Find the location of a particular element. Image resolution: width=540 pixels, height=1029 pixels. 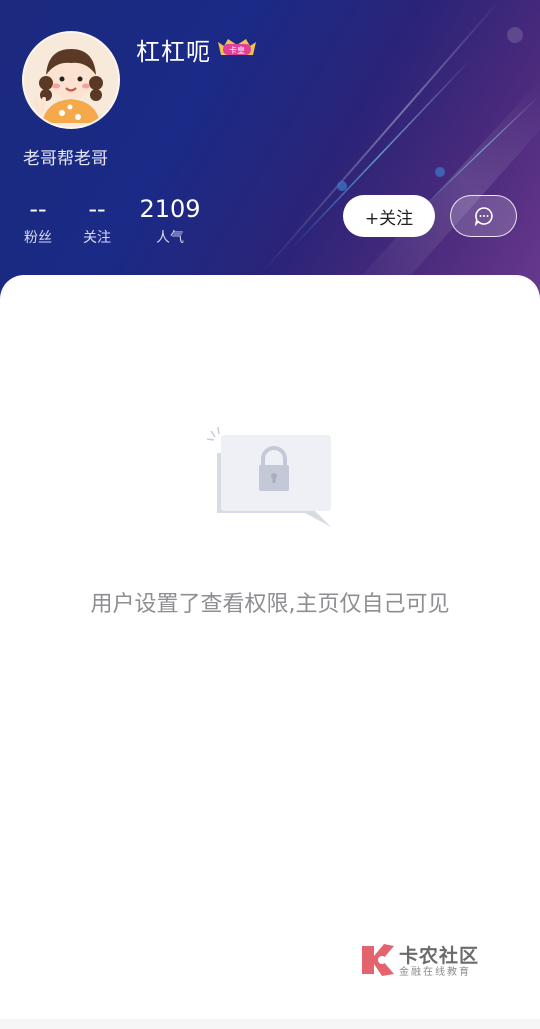

stat-popularity: 2109 人气 is located at coordinates (170, 221).